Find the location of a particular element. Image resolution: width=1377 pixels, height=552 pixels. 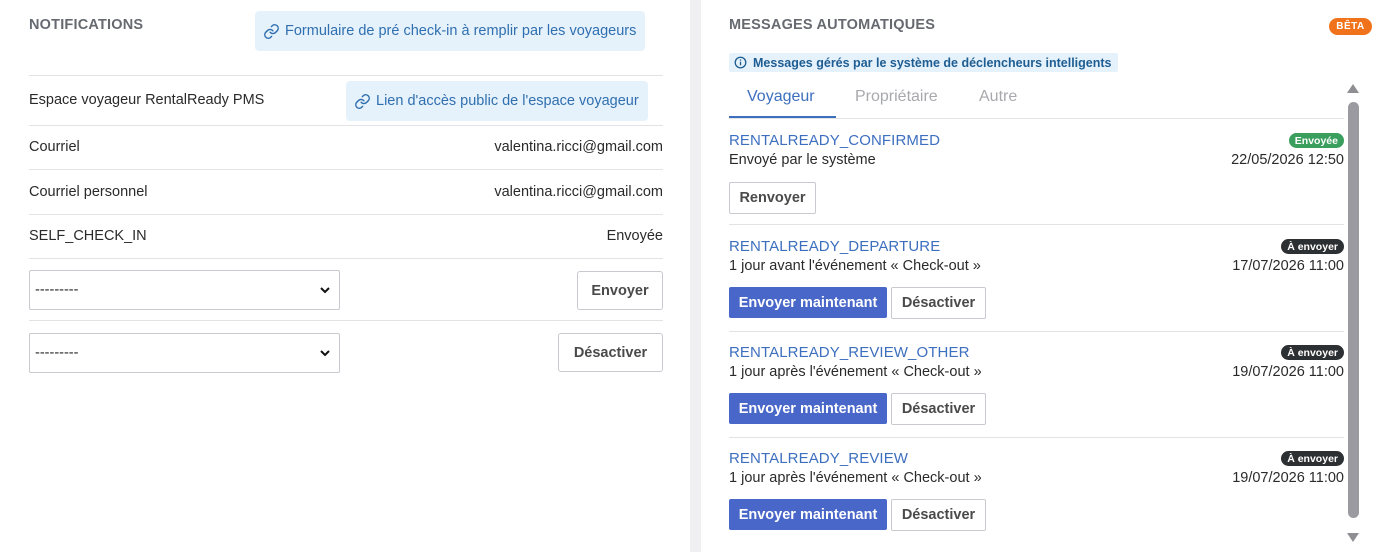

guest-space-public-link: Lien d'accès public de l'espace voyageur is located at coordinates (497, 101).